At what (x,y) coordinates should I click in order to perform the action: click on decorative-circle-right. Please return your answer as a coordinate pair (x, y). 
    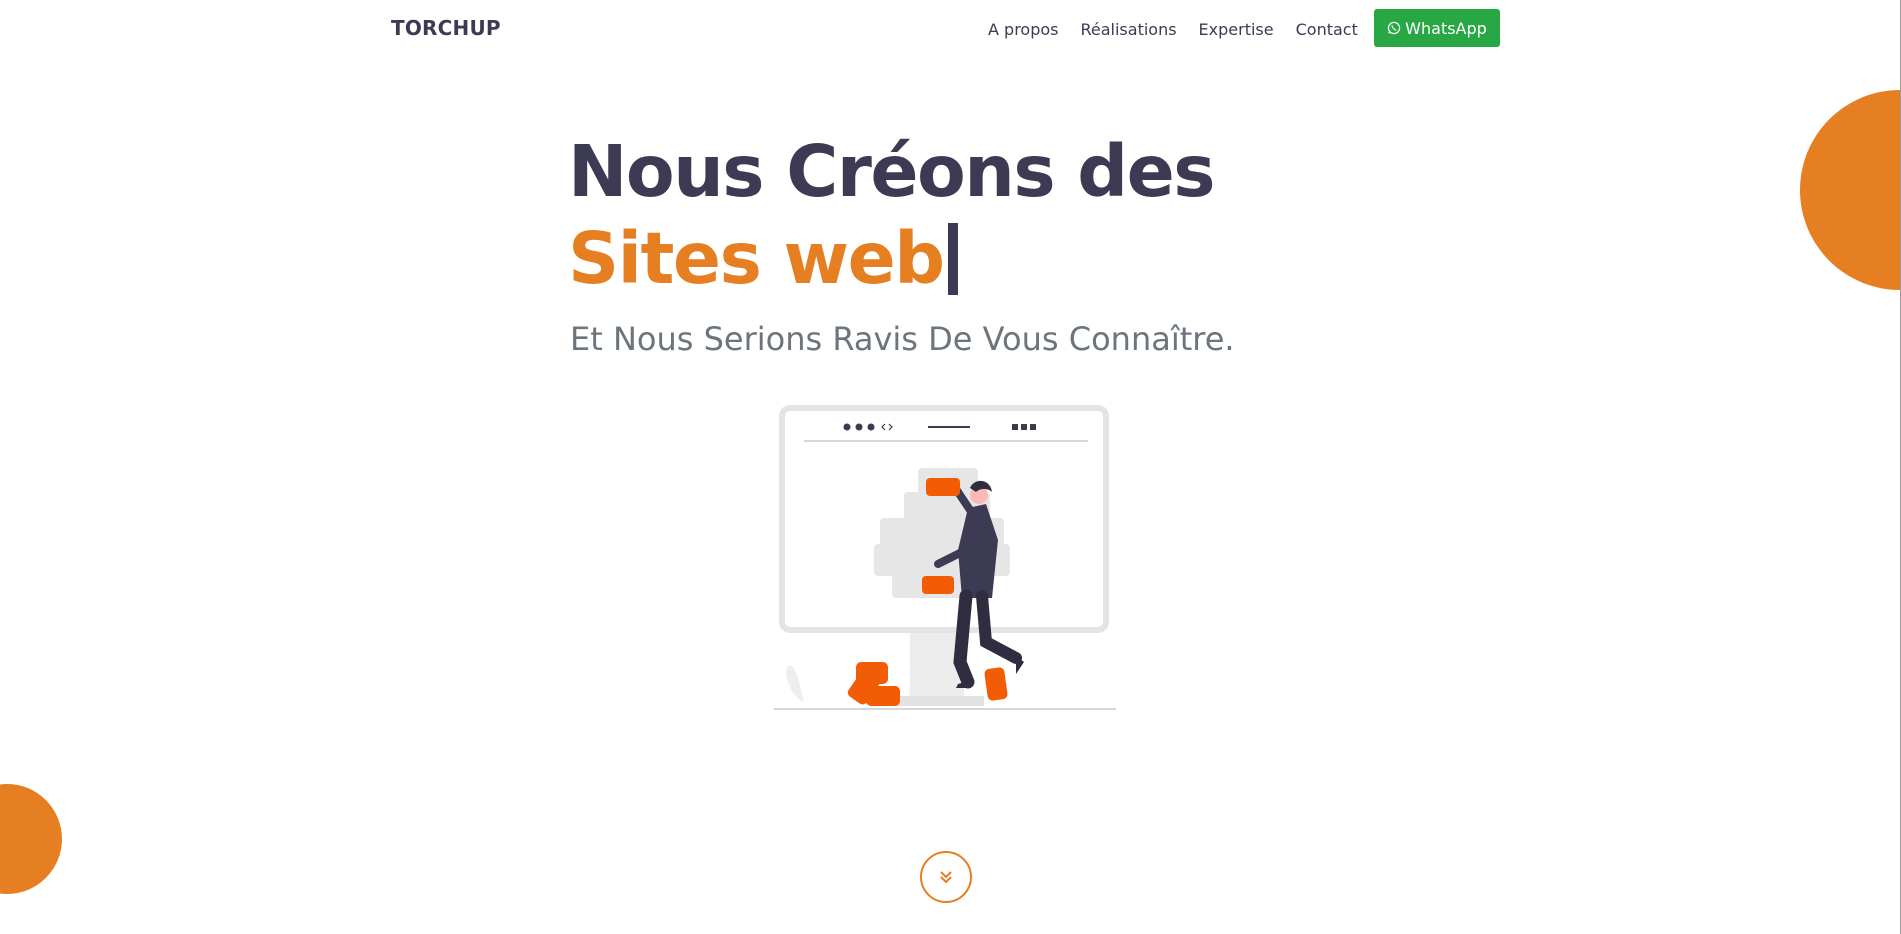
    Looking at the image, I should click on (1850, 190).